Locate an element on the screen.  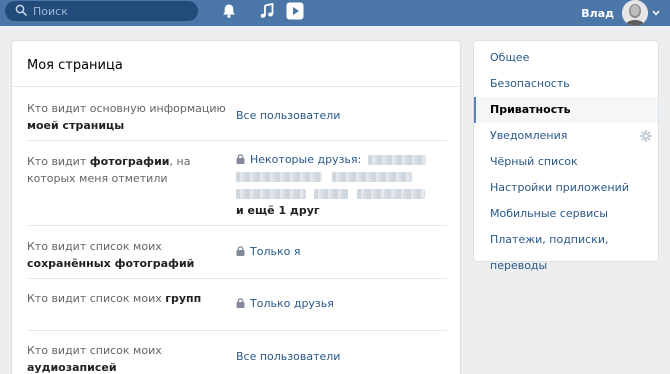
menu-item-mobile-services: Мобильные сервисы is located at coordinates (566, 214).